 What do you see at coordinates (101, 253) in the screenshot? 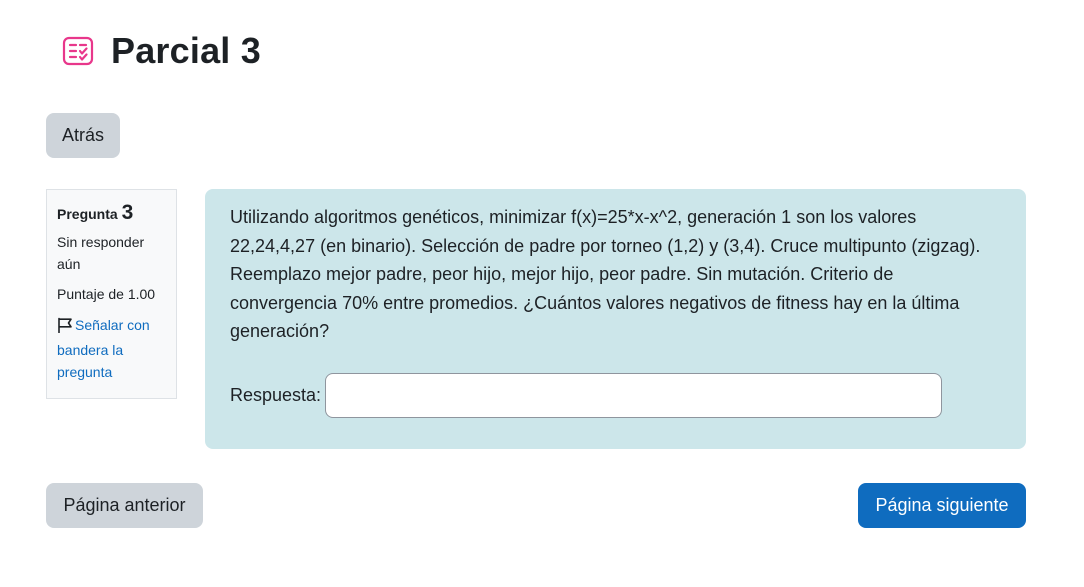
I see `question-state: Sin responder aún` at bounding box center [101, 253].